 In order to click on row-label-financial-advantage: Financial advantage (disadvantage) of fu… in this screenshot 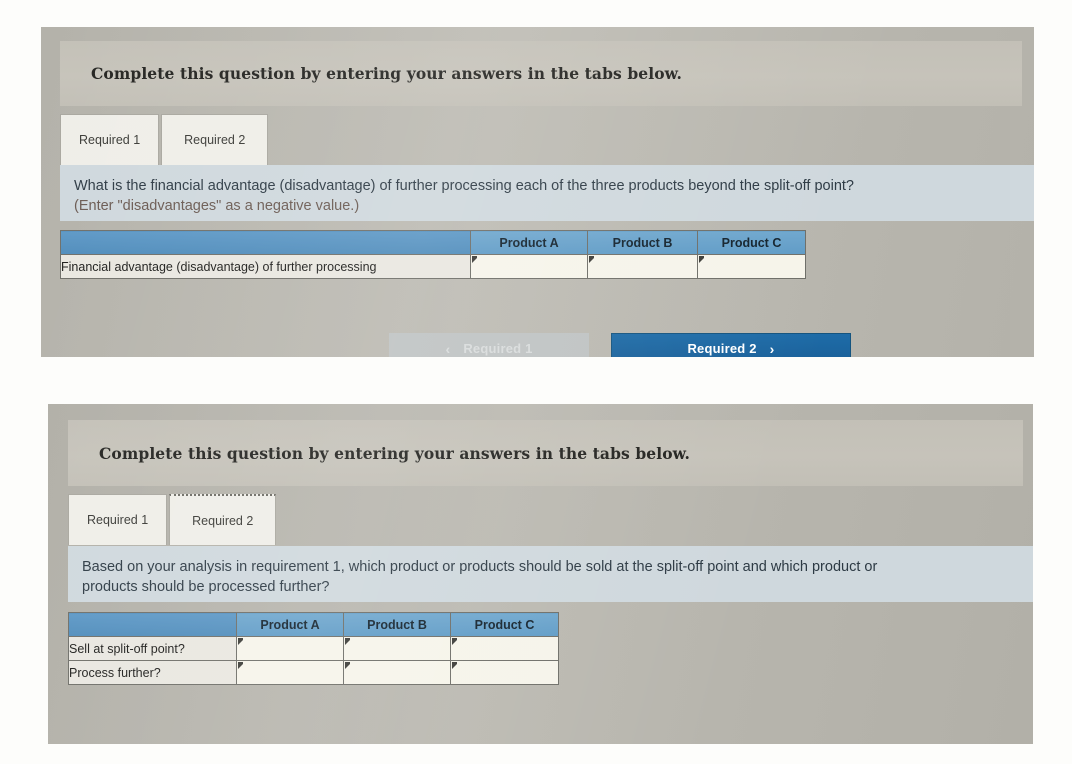, I will do `click(265, 266)`.